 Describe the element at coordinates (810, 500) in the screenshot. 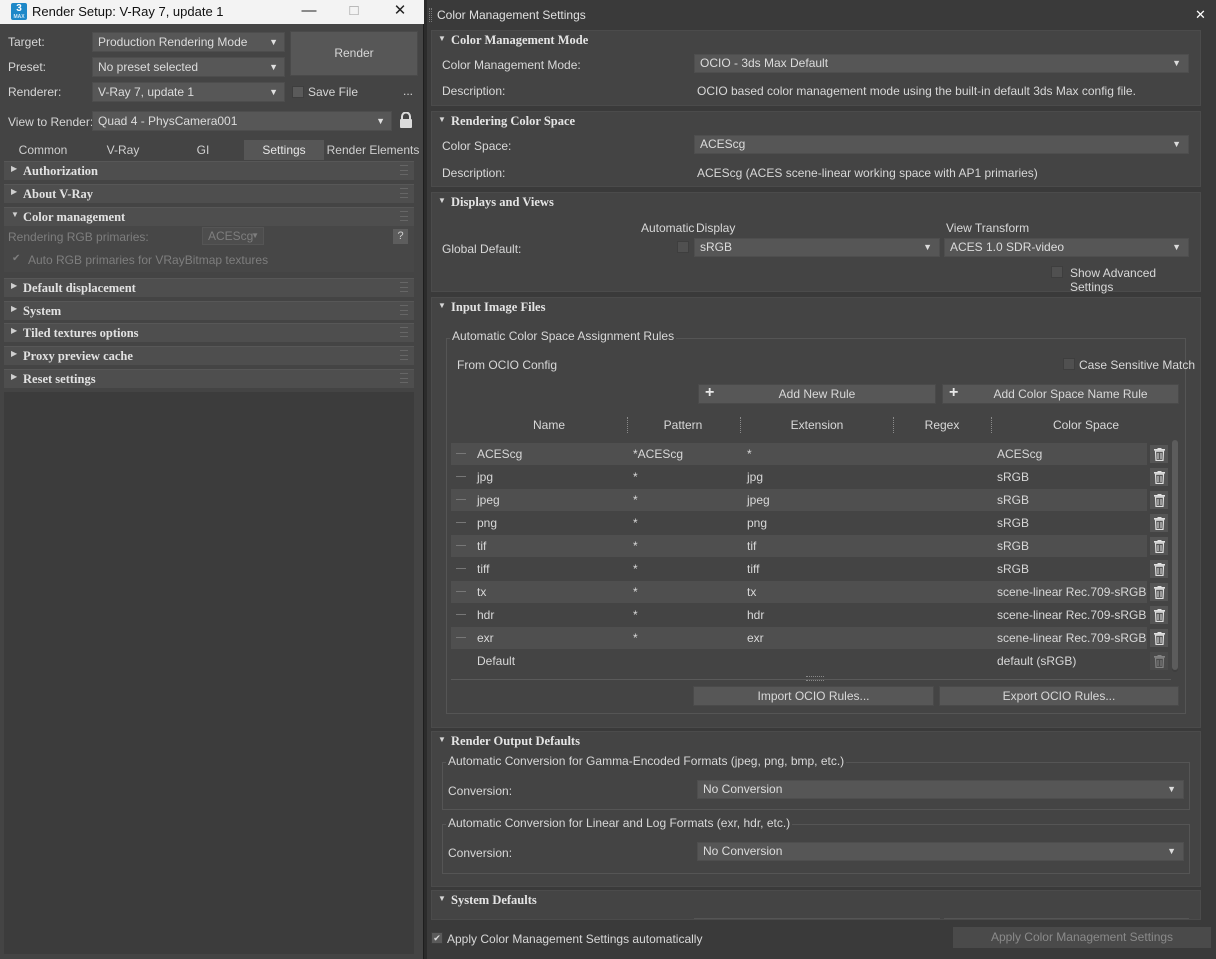

I see `table-row: jpeg * jpeg sRGB` at that location.